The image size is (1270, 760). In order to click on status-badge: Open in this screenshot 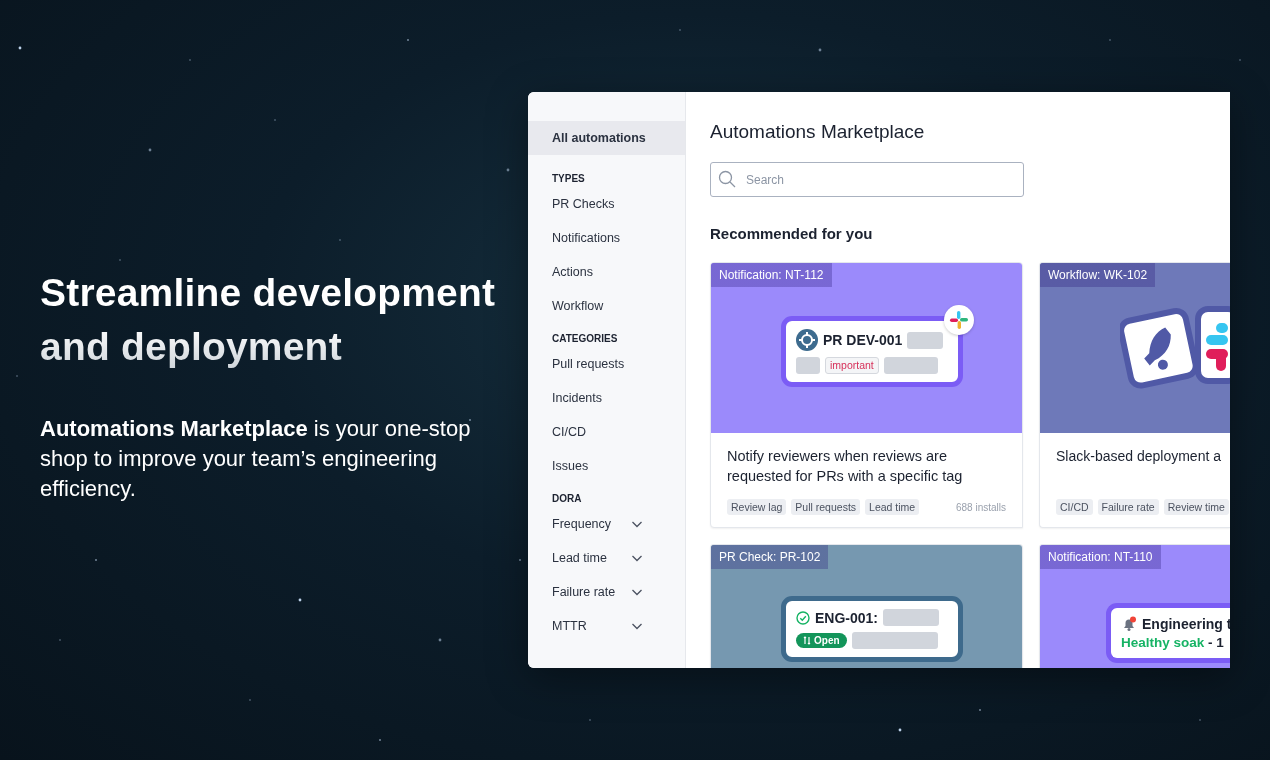, I will do `click(821, 640)`.